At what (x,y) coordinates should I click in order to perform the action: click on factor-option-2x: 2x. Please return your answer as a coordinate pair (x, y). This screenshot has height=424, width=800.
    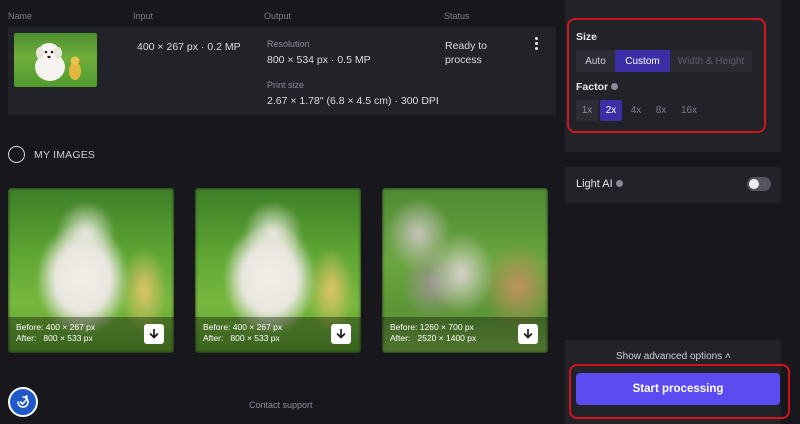
    Looking at the image, I should click on (611, 110).